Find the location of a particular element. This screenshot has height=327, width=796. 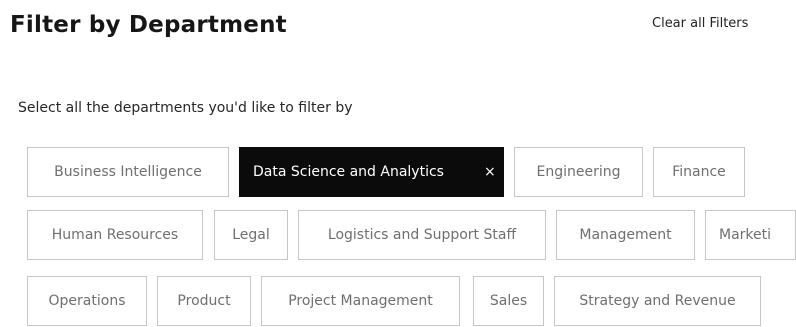

department-chip-label: Sales is located at coordinates (508, 301).